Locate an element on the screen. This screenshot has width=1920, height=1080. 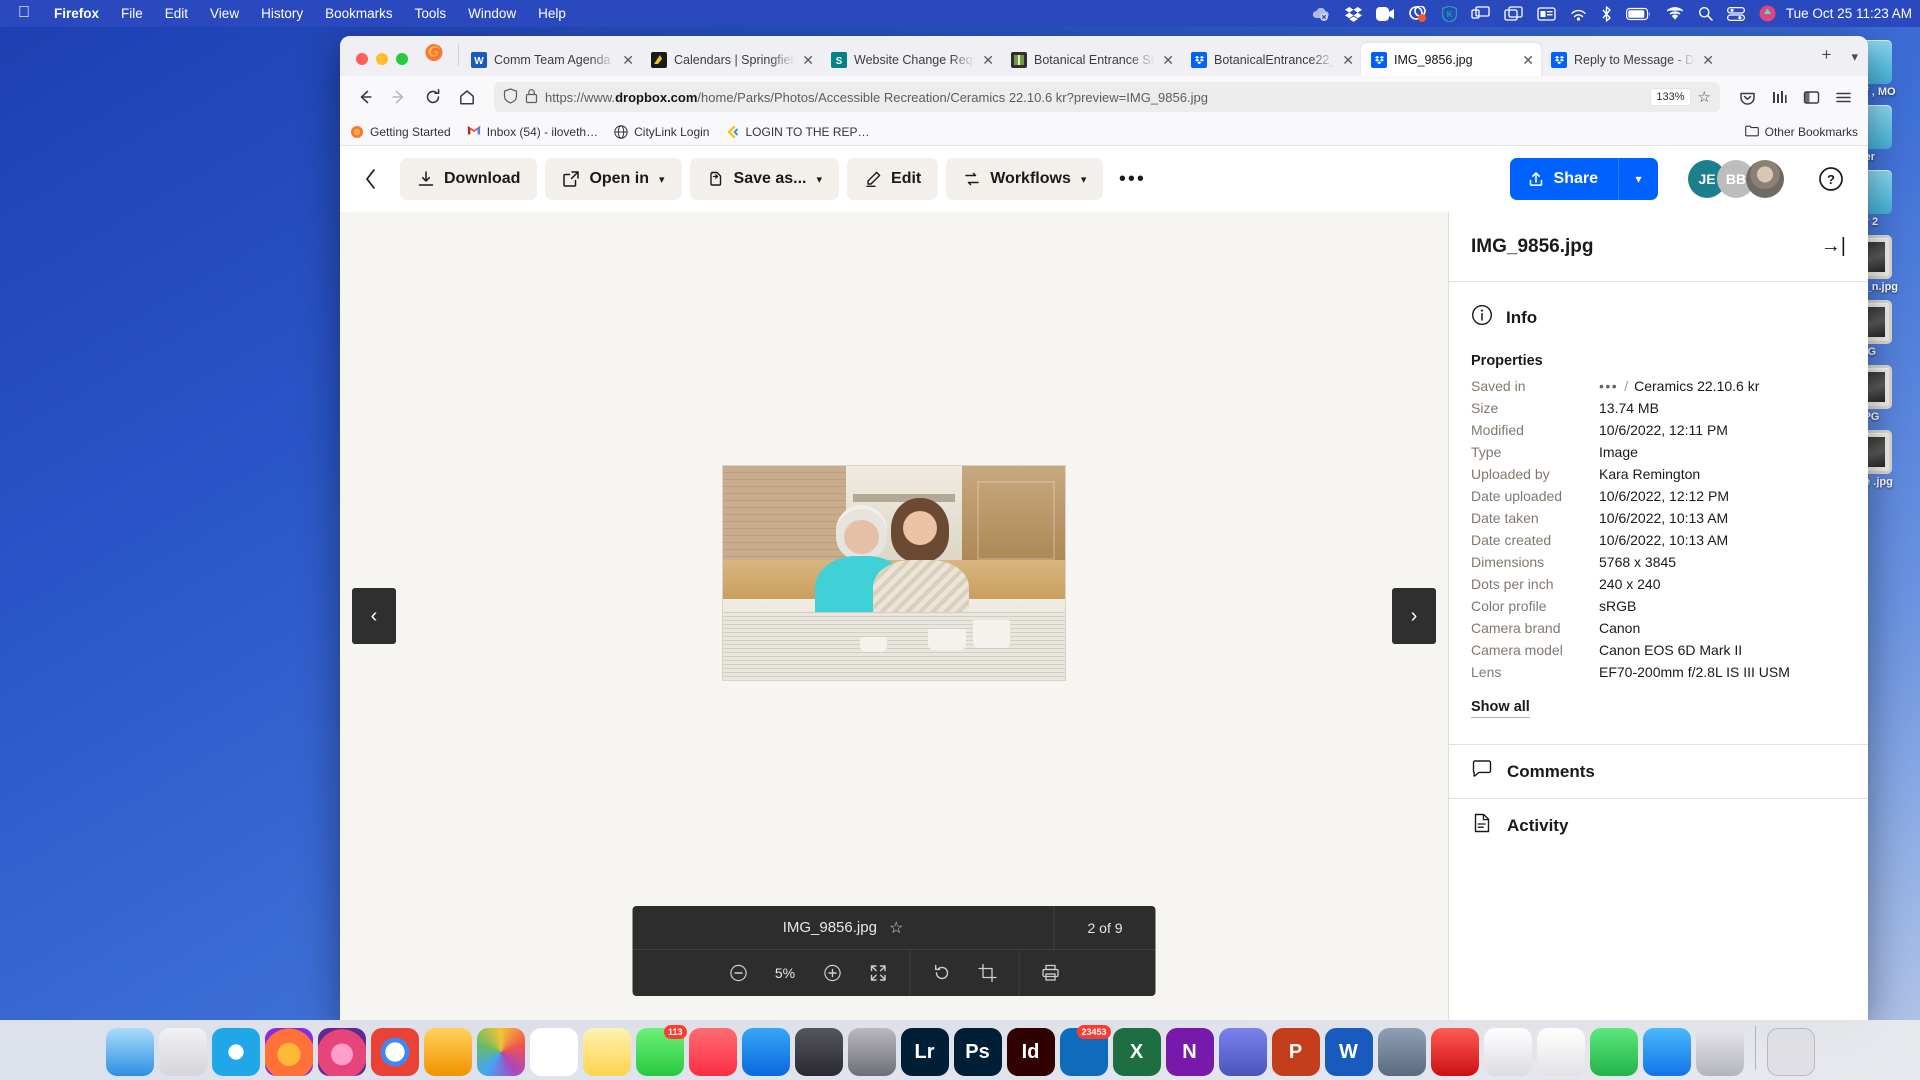
stage-manager-icon is located at coordinates (818, 1052).